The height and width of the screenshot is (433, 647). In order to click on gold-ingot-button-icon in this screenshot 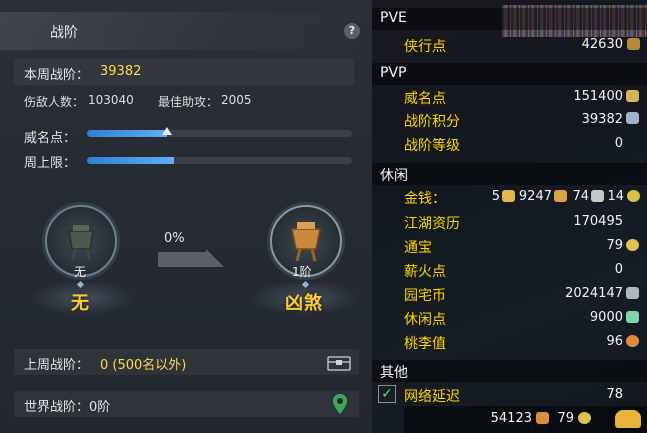, I will do `click(628, 419)`.